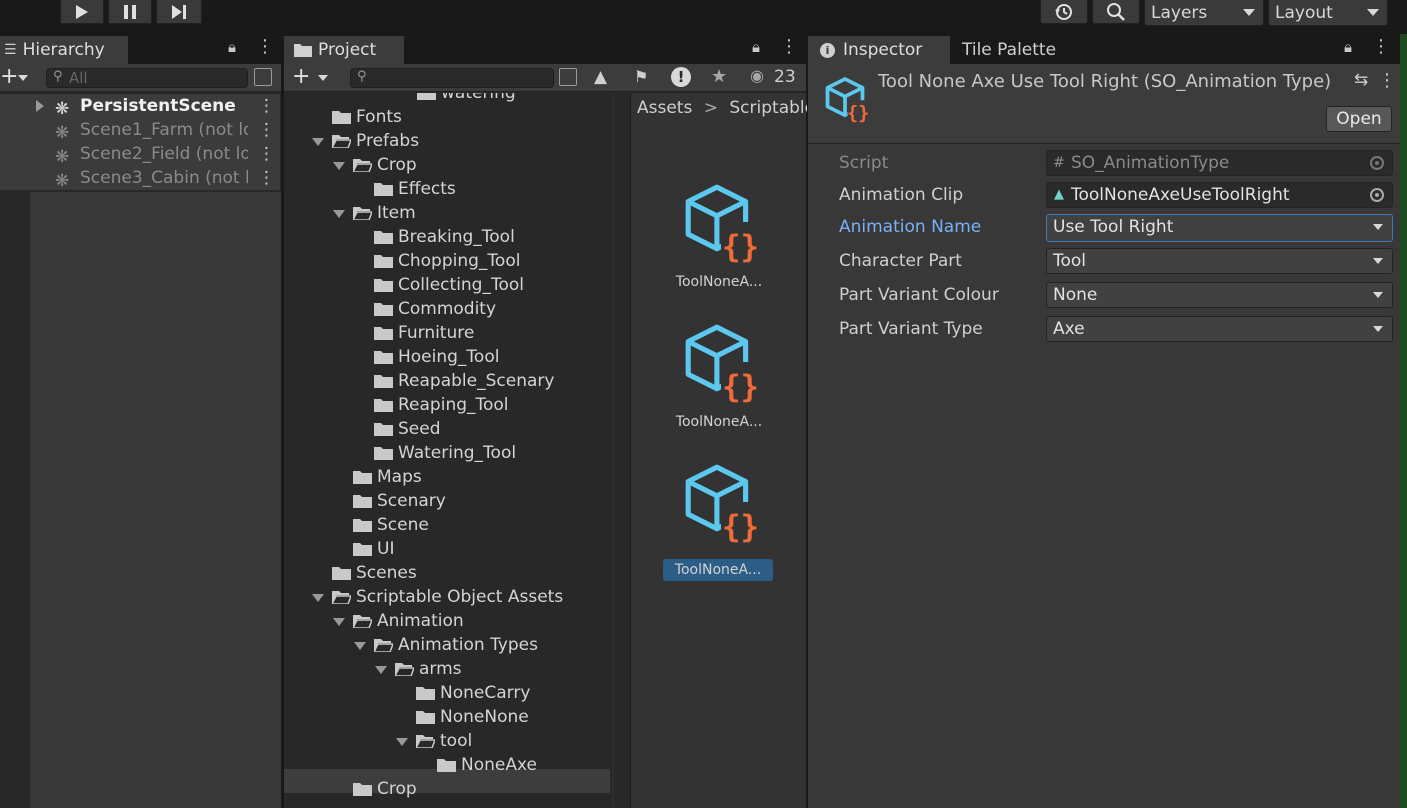 This screenshot has height=808, width=1407. I want to click on animation-clip-field: ▲ ToolNoneAxeUseToolRight, so click(1219, 195).